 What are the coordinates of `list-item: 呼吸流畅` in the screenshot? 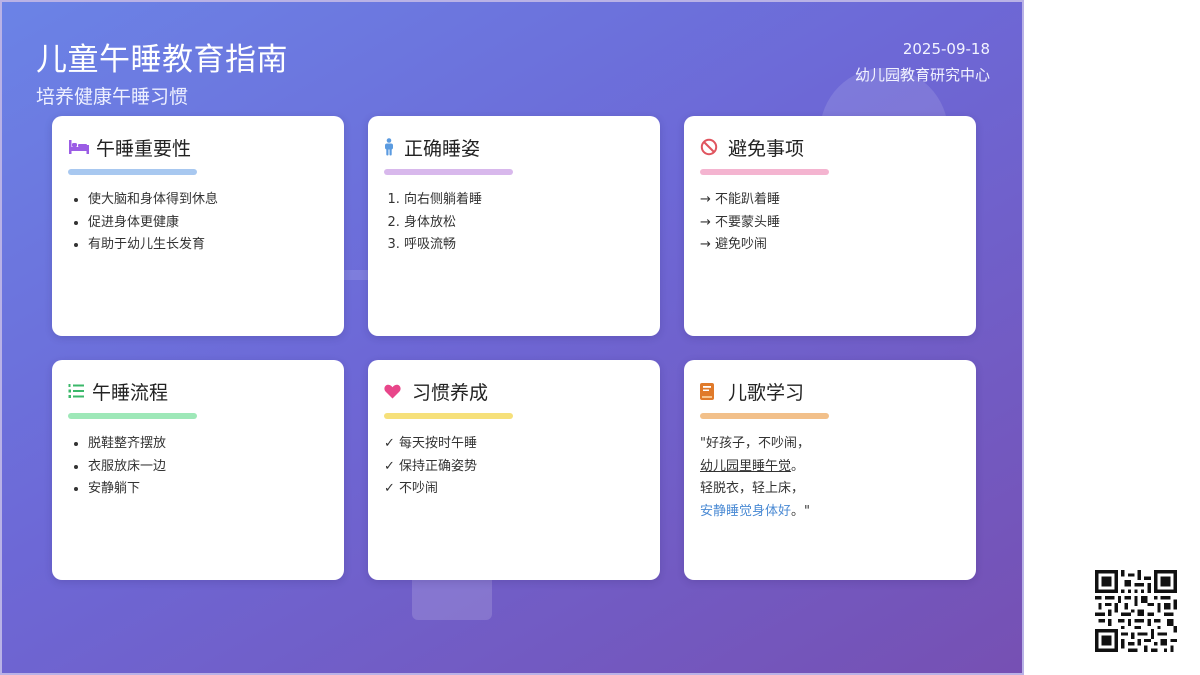 It's located at (524, 245).